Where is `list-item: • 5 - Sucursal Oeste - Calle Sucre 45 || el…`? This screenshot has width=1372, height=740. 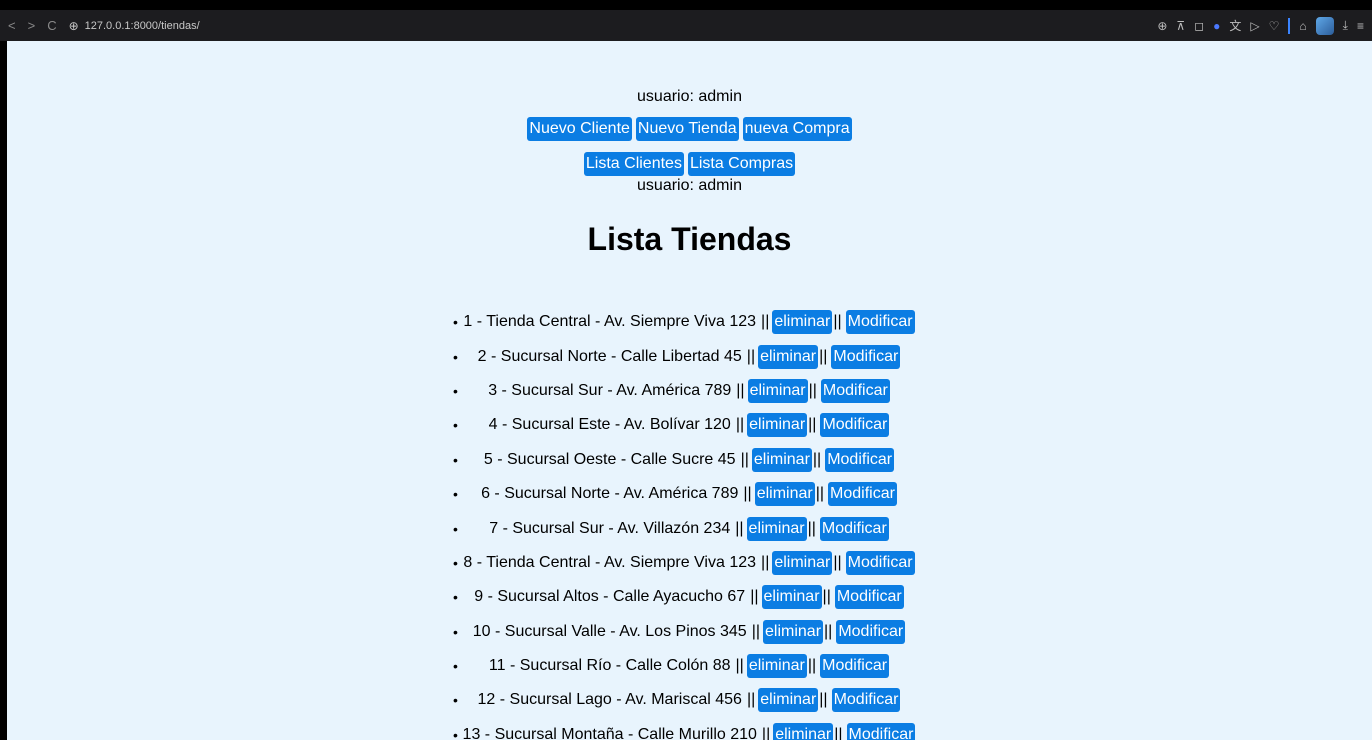 list-item: • 5 - Sucursal Oeste - Calle Sucre 45 || el… is located at coordinates (689, 460).